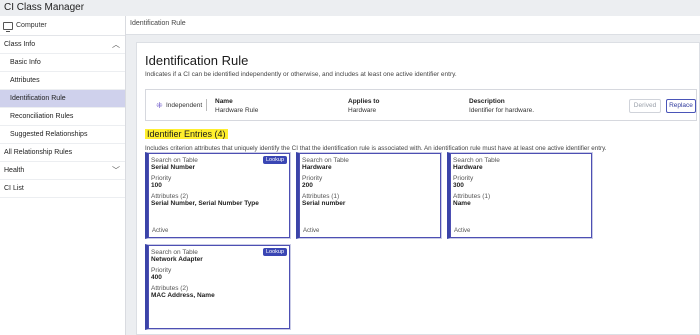 This screenshot has height=335, width=700. I want to click on rule-type: Independent, so click(184, 105).